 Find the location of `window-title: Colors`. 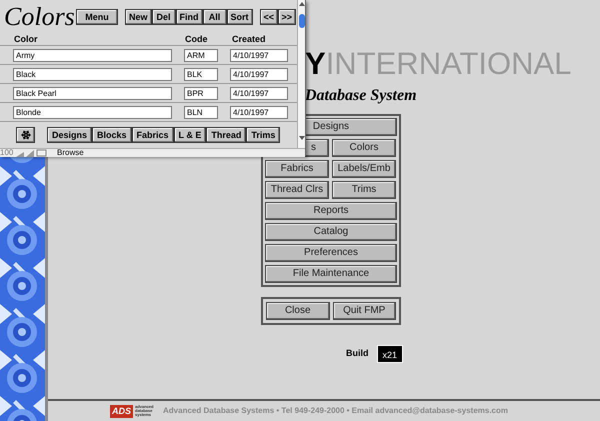

window-title: Colors is located at coordinates (38, 17).